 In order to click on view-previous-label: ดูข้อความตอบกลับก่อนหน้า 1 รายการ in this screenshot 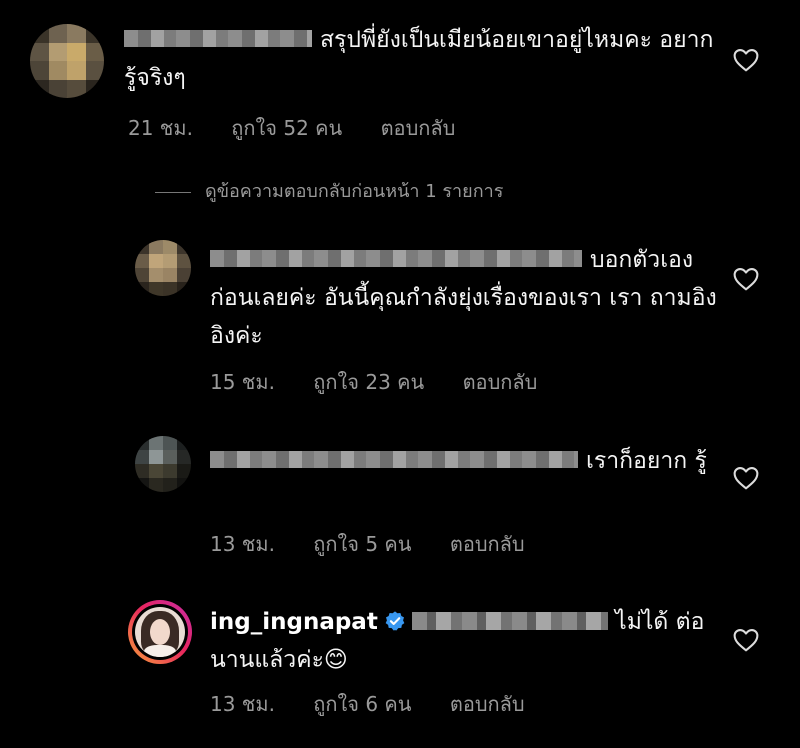, I will do `click(354, 191)`.